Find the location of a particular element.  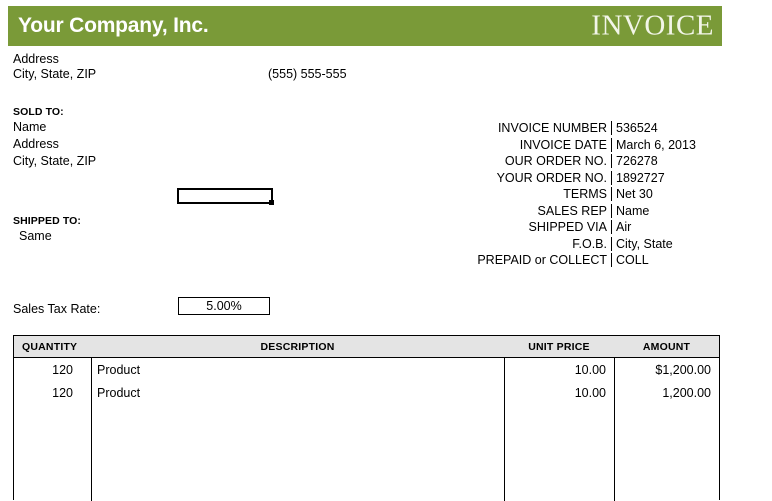

company-city-state-zip: City, State, ZIP is located at coordinates (55, 74).